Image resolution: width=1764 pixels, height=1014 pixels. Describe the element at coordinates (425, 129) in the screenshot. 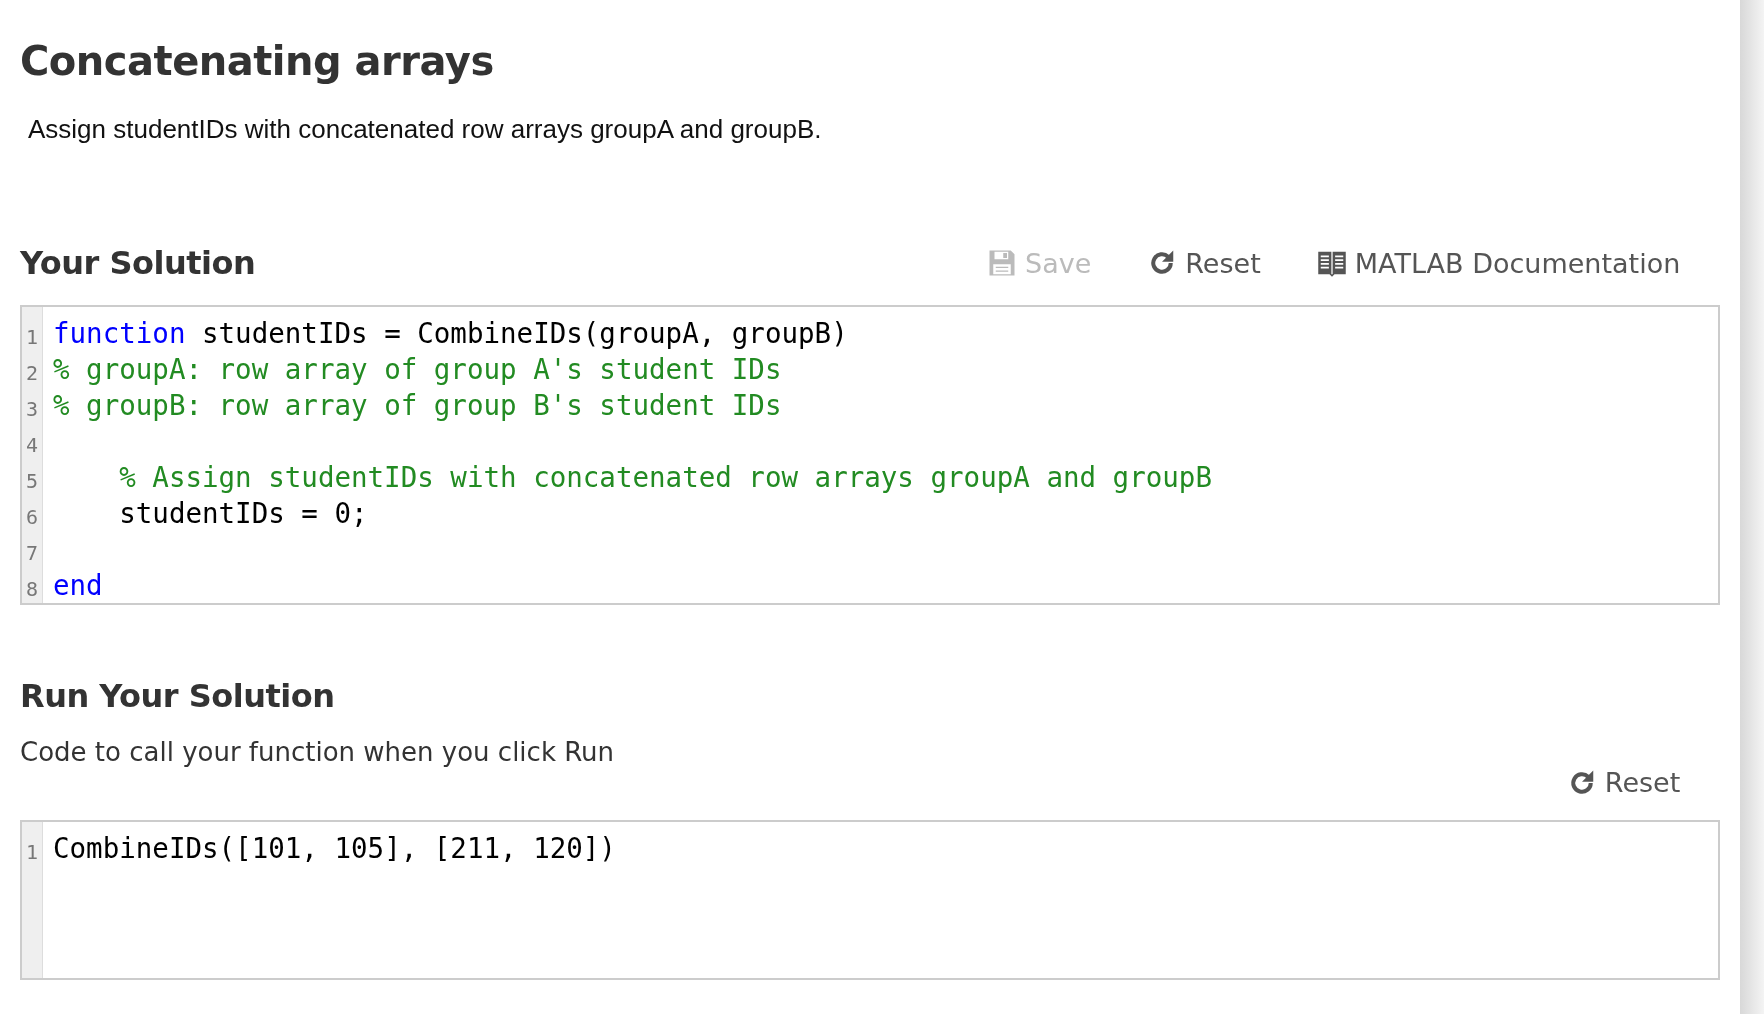

I see `problem-description: Assign studentIDs with concatenated row arrays groupA and groupB.` at that location.